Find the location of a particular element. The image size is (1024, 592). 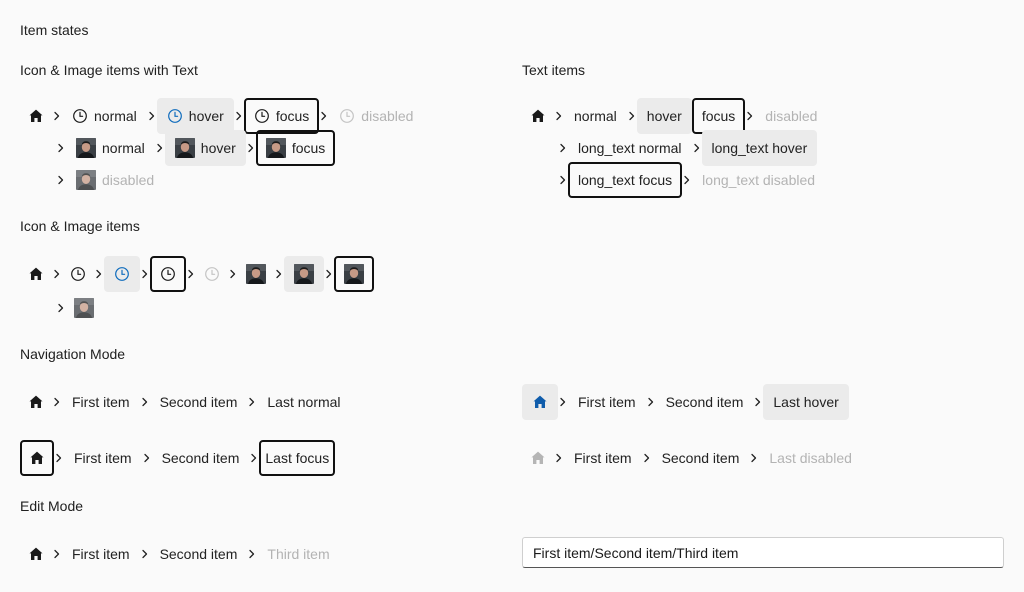

edit-first-item: First item is located at coordinates (101, 554).